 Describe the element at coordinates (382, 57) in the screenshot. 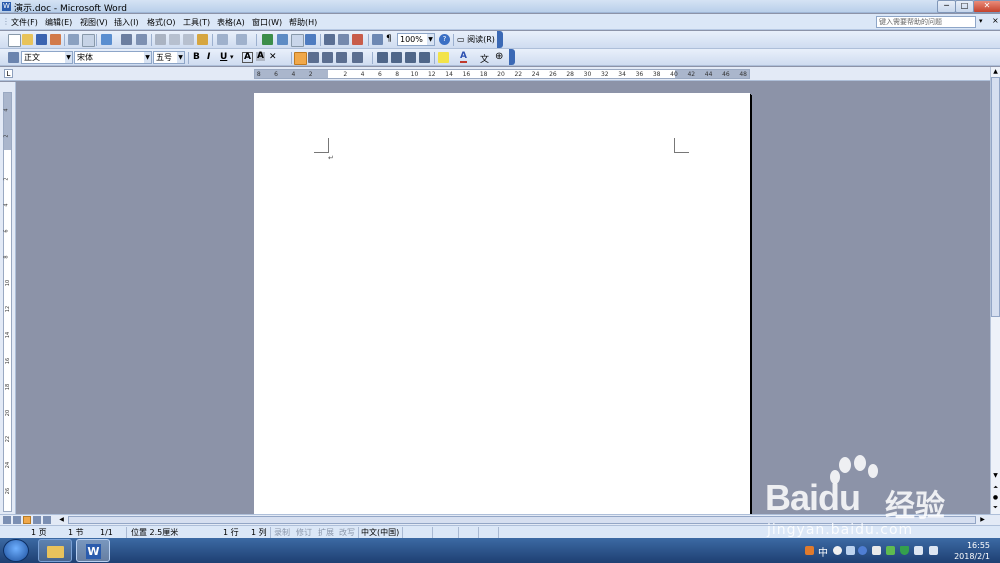

I see `numbering-icon` at that location.